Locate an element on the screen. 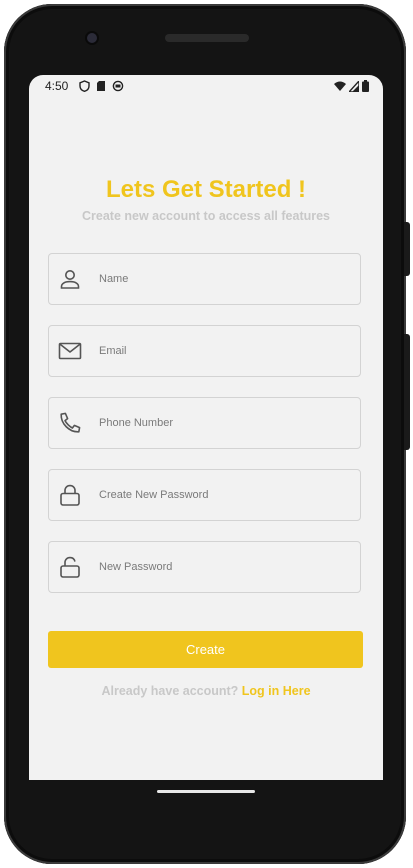 This screenshot has height=868, width=413. volume-button is located at coordinates (407, 392).